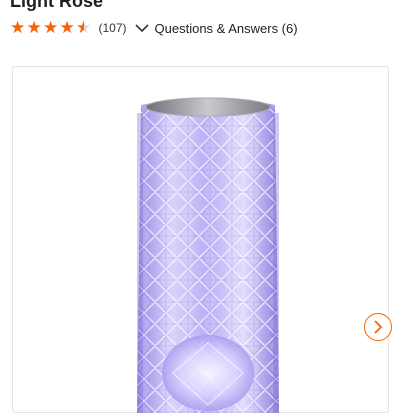 The width and height of the screenshot is (400, 413). I want to click on chevron-right-icon, so click(378, 327).